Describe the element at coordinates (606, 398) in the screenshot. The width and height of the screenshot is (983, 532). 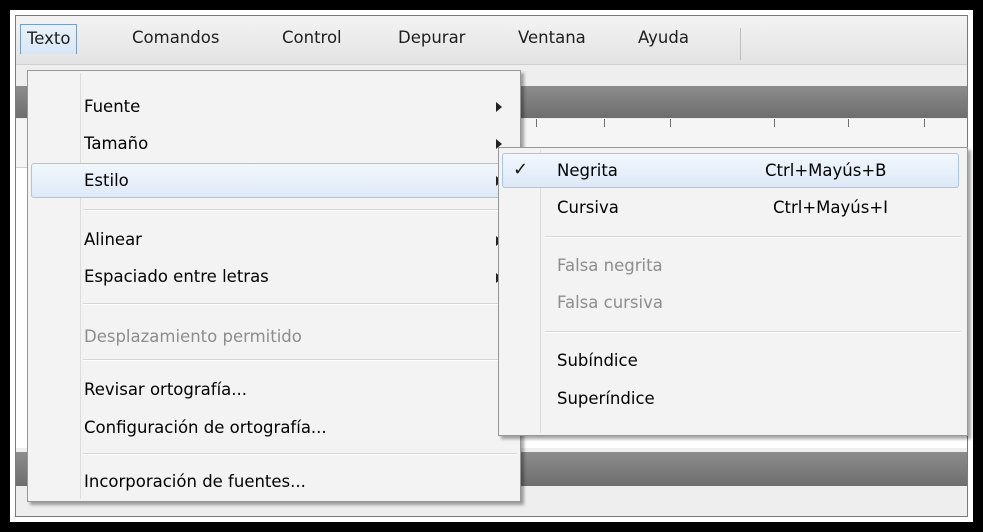
I see `submenu-item-superindice: Superíndice` at that location.